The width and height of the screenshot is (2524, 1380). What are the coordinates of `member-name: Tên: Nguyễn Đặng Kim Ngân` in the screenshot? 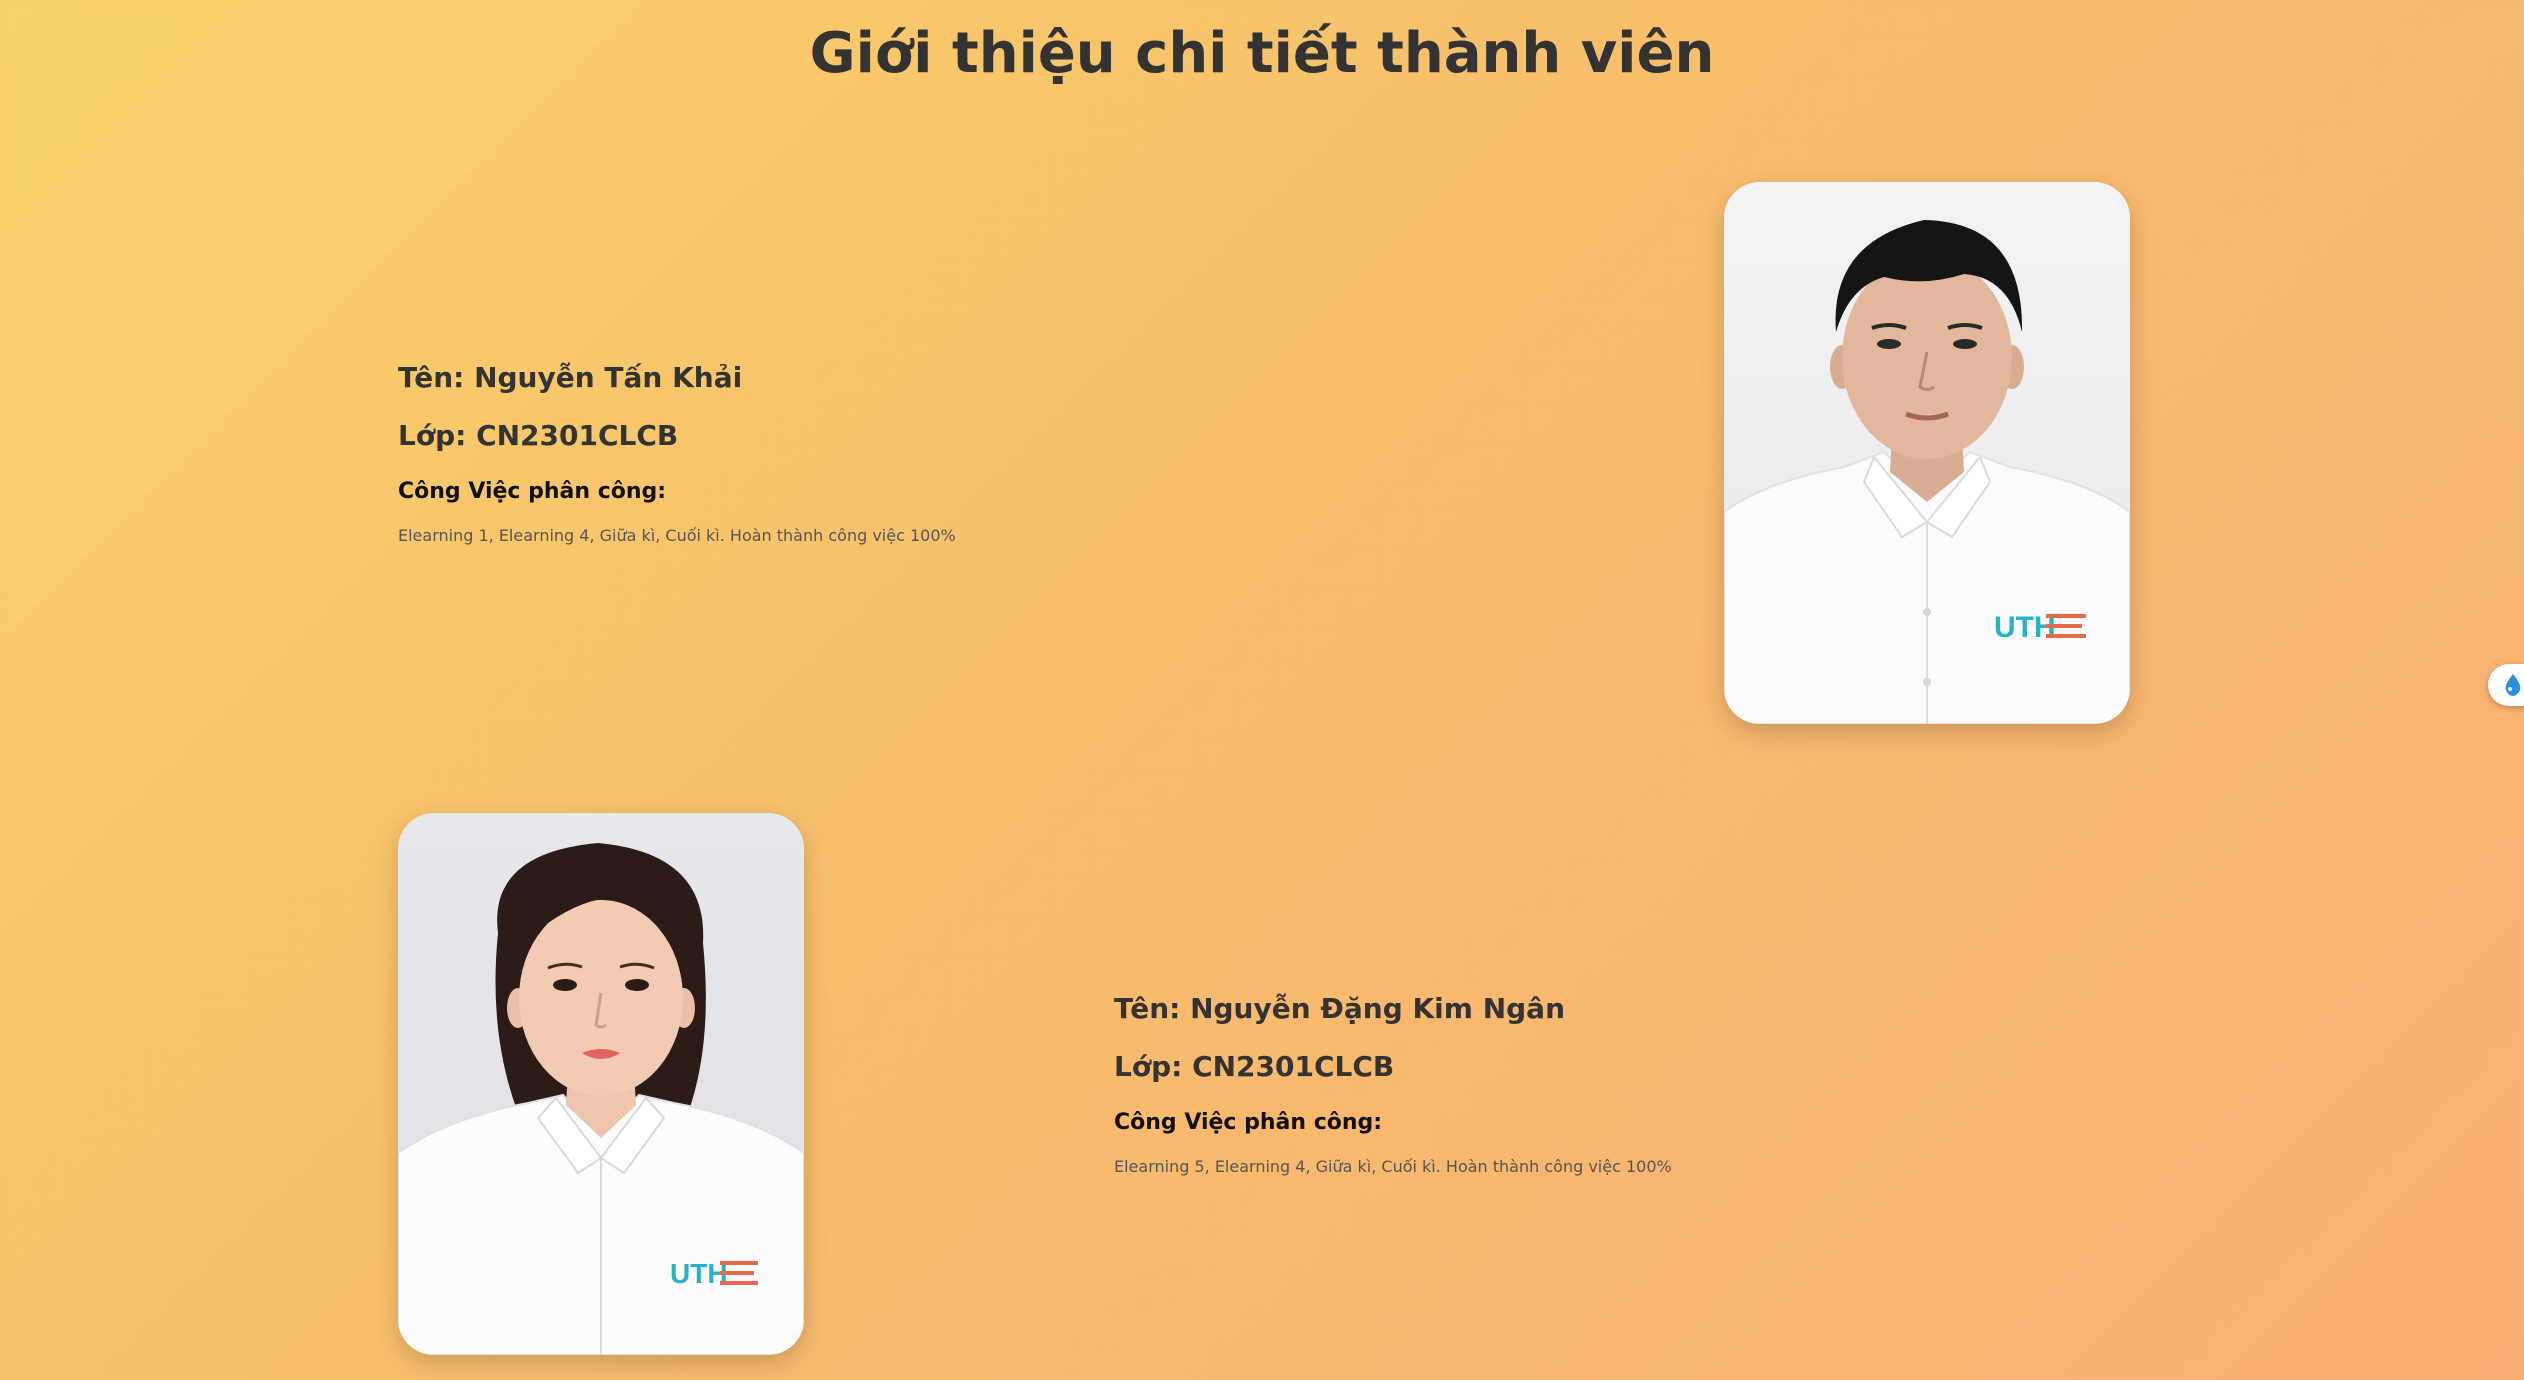 It's located at (1340, 1008).